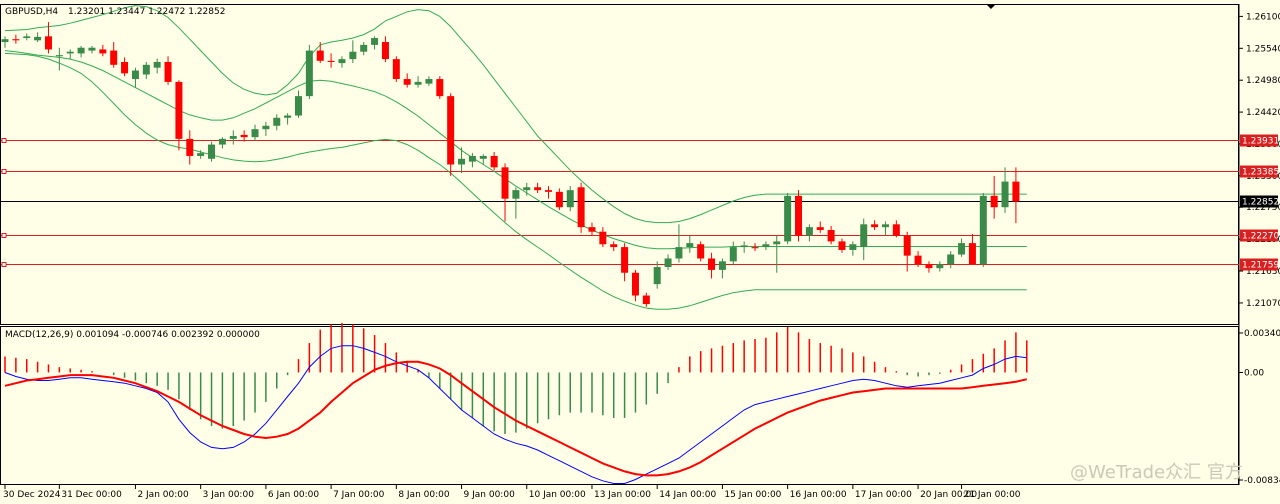  I want to click on time-tick-label: 2 Jan 00:00, so click(163, 495).